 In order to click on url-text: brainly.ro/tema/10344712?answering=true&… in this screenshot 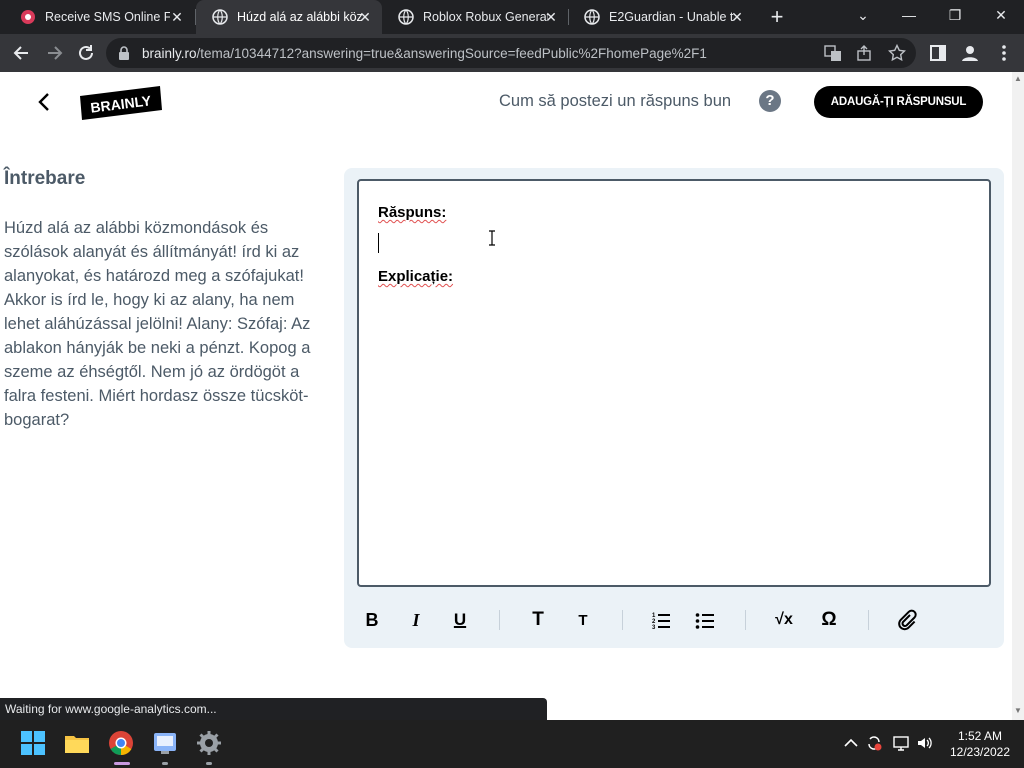, I will do `click(424, 53)`.